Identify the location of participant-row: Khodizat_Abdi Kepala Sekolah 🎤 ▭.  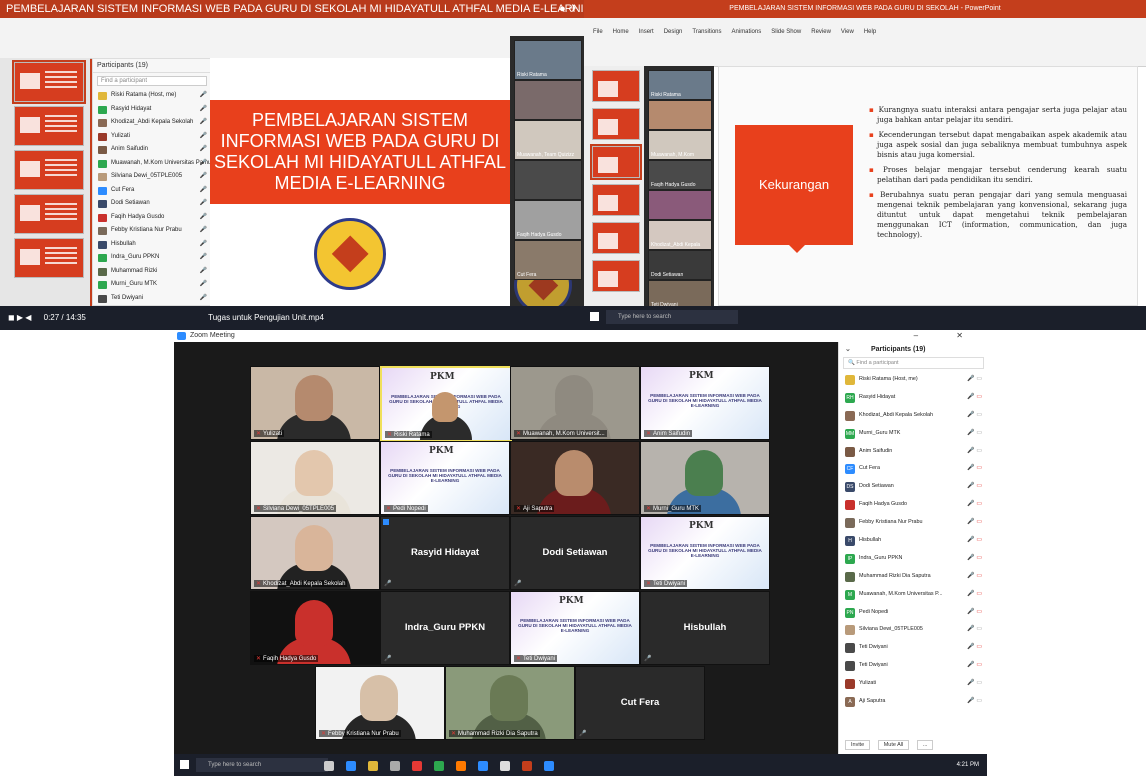
(913, 416).